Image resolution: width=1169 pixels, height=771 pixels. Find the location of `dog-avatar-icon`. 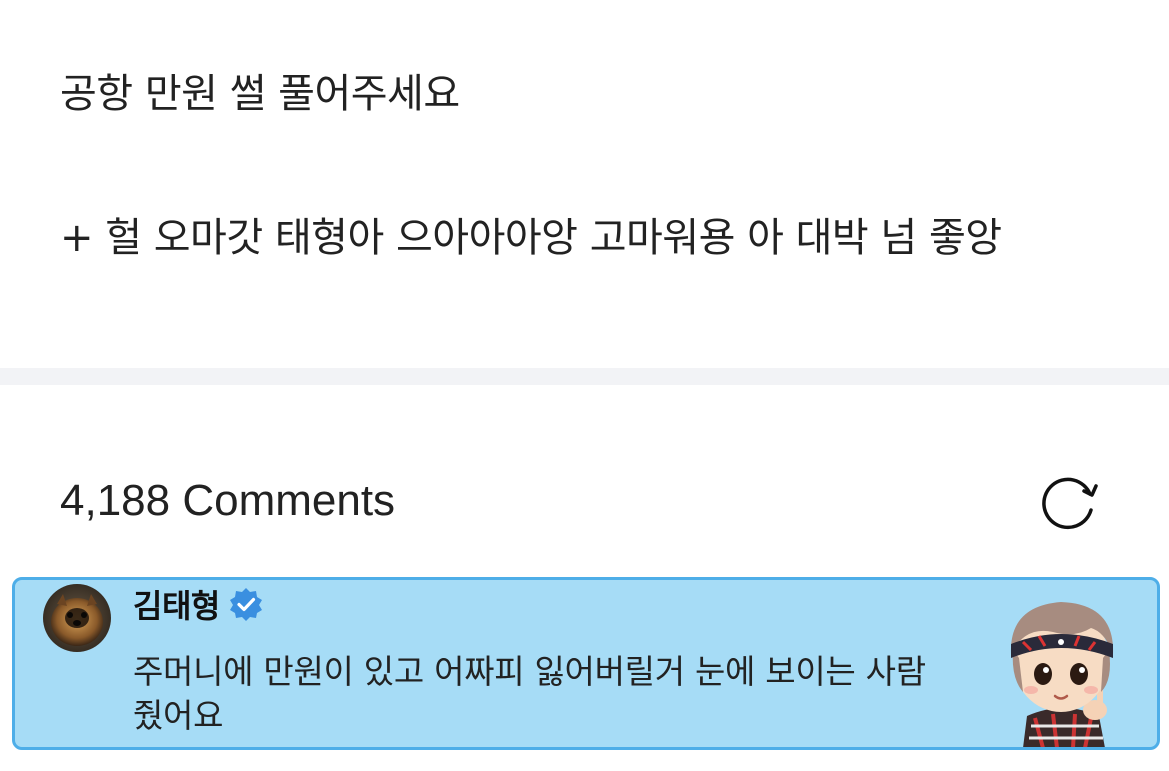

dog-avatar-icon is located at coordinates (77, 618).